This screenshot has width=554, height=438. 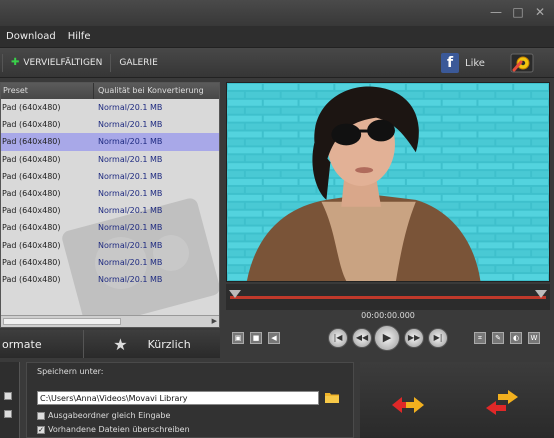 What do you see at coordinates (438, 338) in the screenshot?
I see `go-end-button: ▶|` at bounding box center [438, 338].